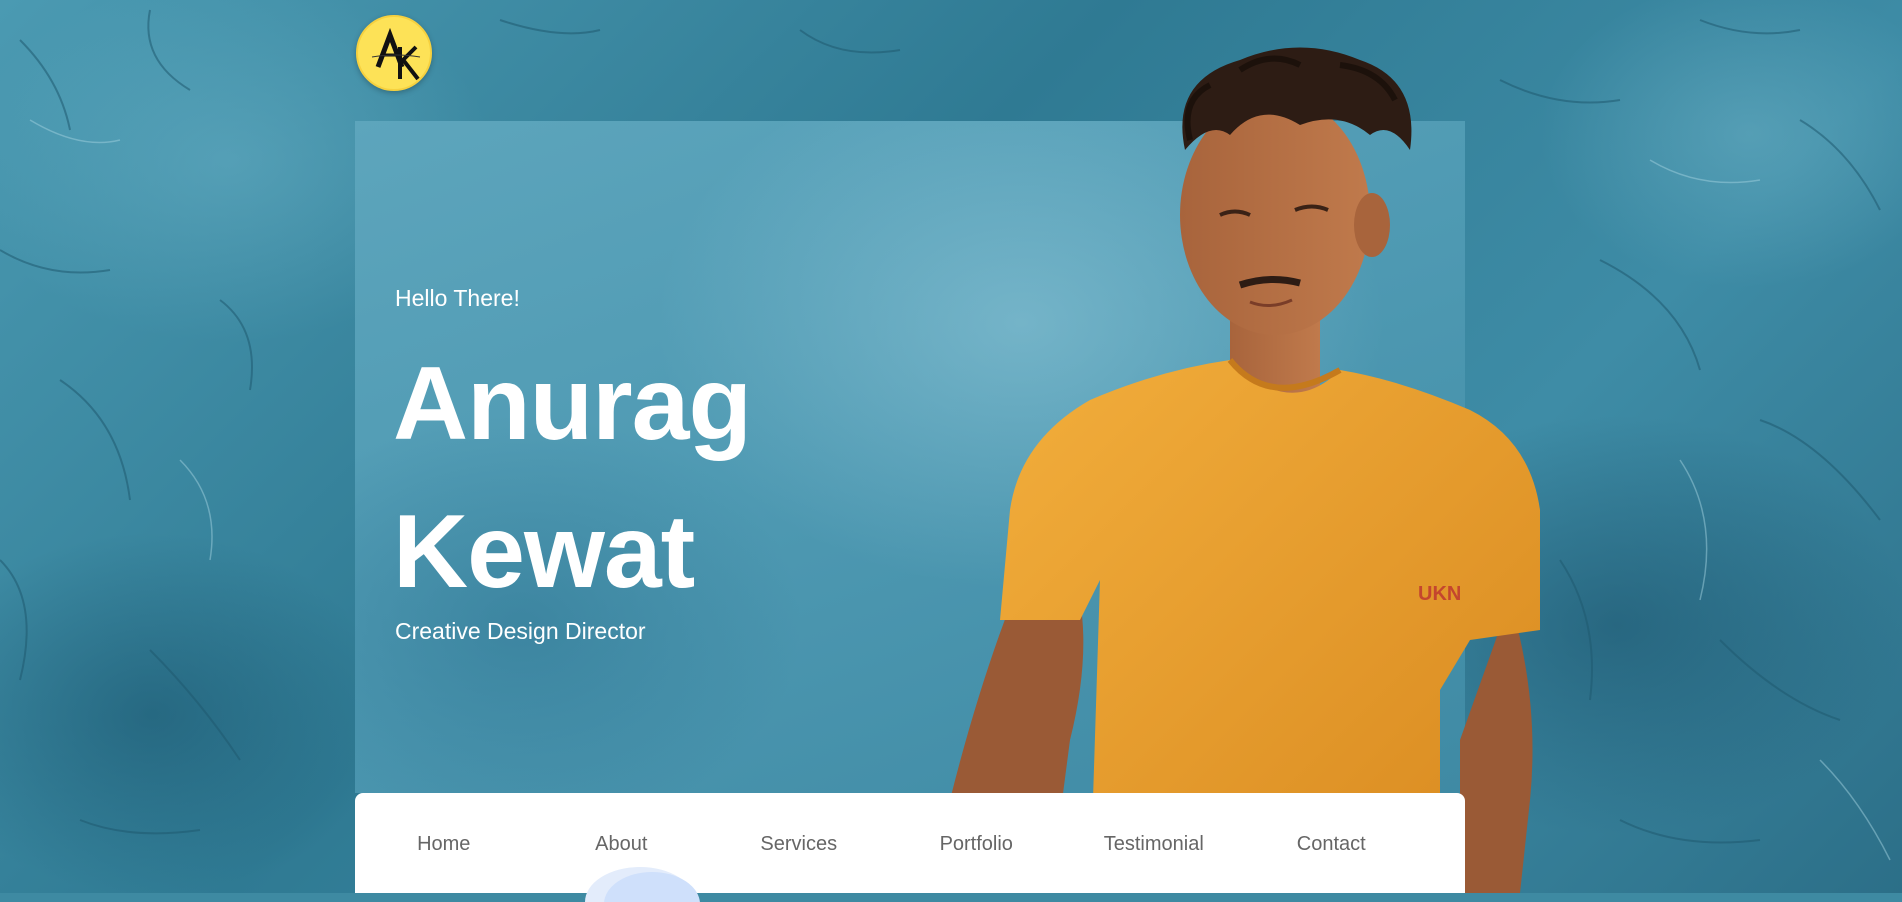 The image size is (1902, 902). I want to click on nav-home: Home, so click(444, 843).